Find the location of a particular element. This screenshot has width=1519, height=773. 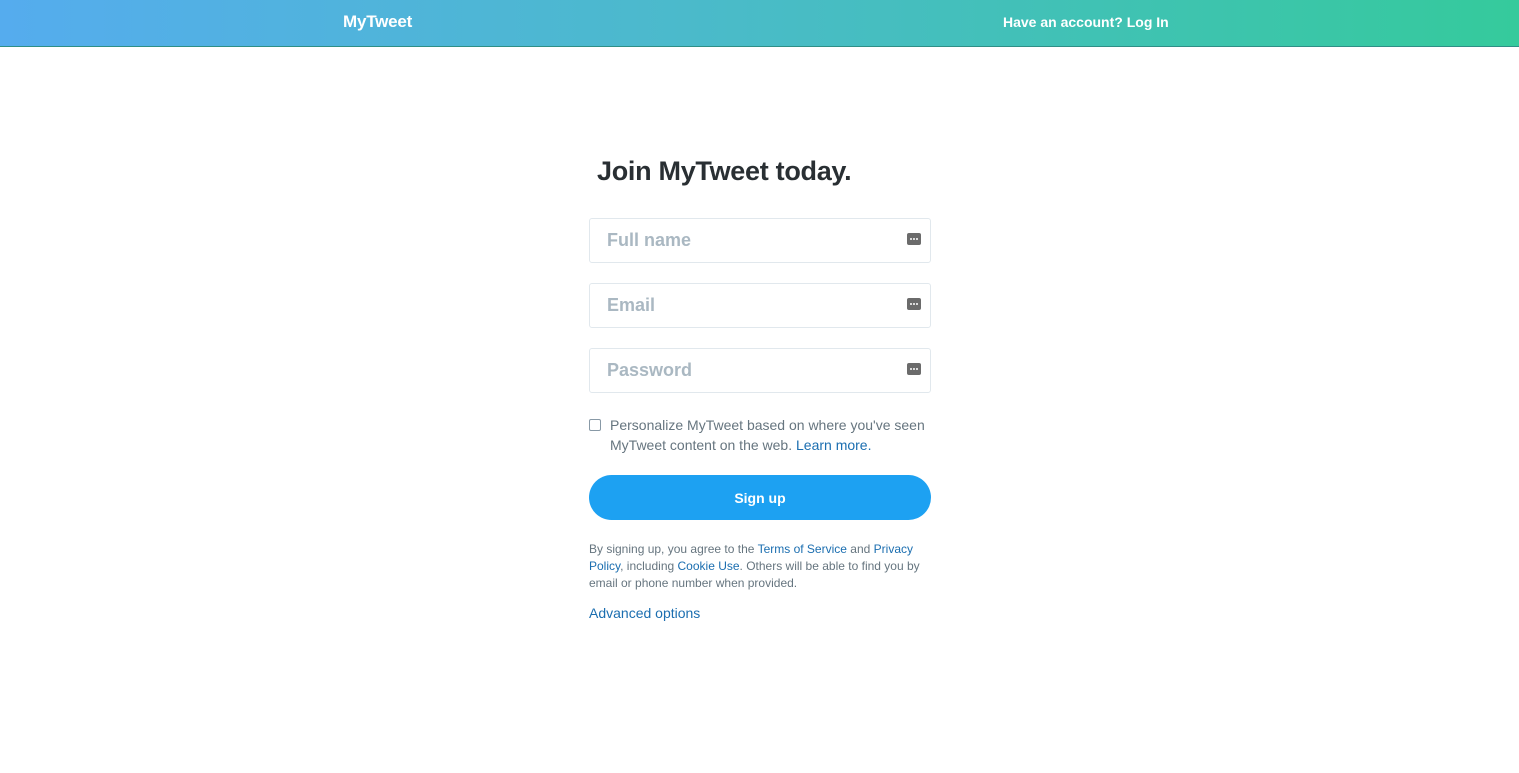

account-prompt-text: Have an account? is located at coordinates (1063, 22).